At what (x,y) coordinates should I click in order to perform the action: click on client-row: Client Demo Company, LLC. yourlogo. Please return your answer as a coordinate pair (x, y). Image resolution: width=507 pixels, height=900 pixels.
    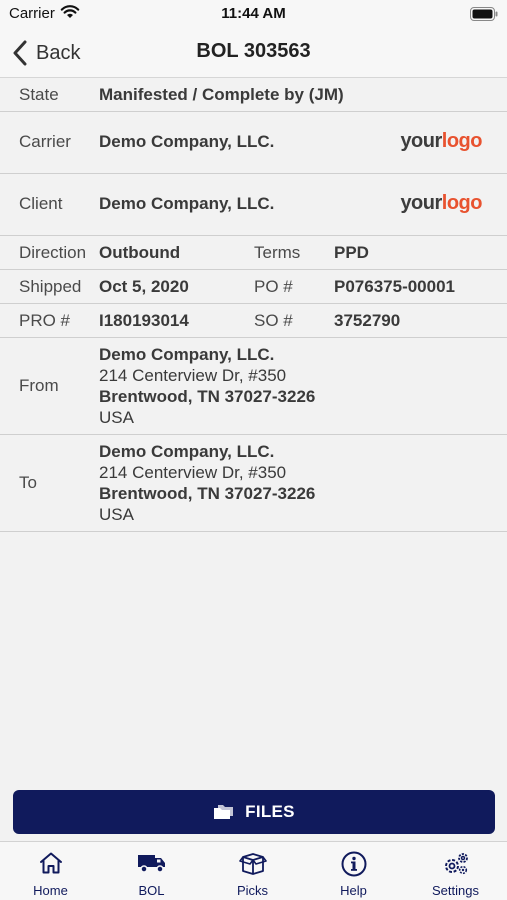
    Looking at the image, I should click on (253, 205).